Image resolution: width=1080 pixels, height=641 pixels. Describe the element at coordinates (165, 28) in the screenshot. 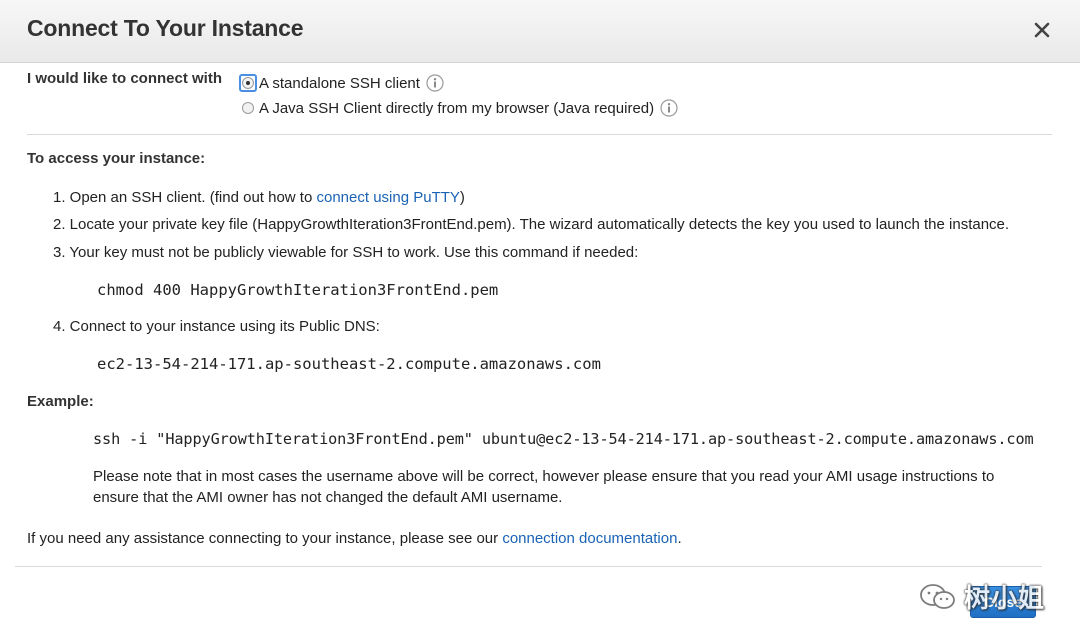

I see `dialog-title: Connect To Your Instance` at that location.